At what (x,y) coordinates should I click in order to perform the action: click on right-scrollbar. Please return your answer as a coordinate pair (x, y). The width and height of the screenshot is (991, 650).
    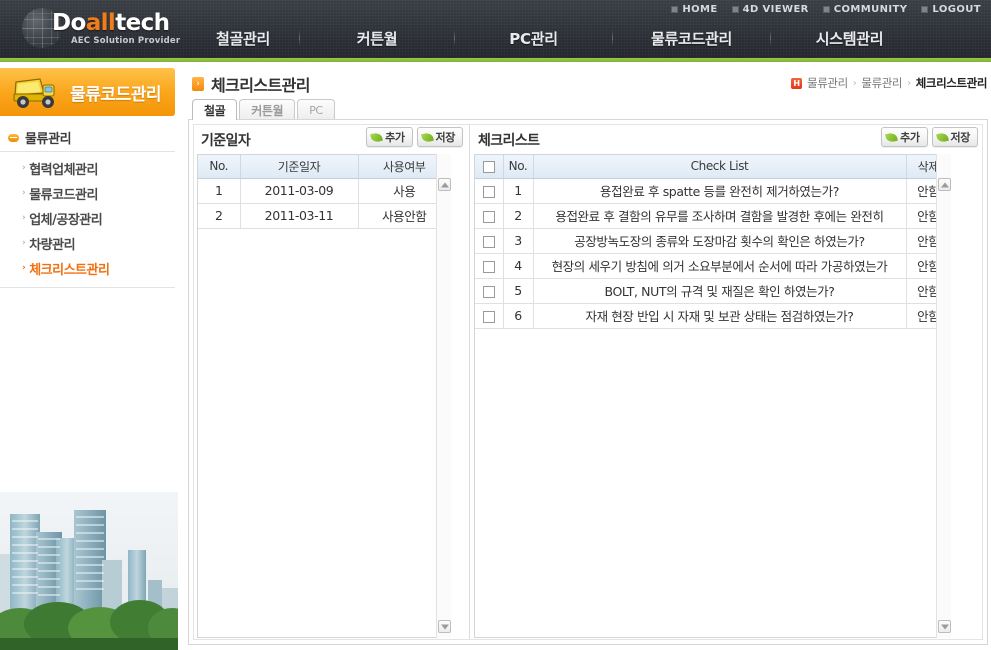
    Looking at the image, I should click on (943, 396).